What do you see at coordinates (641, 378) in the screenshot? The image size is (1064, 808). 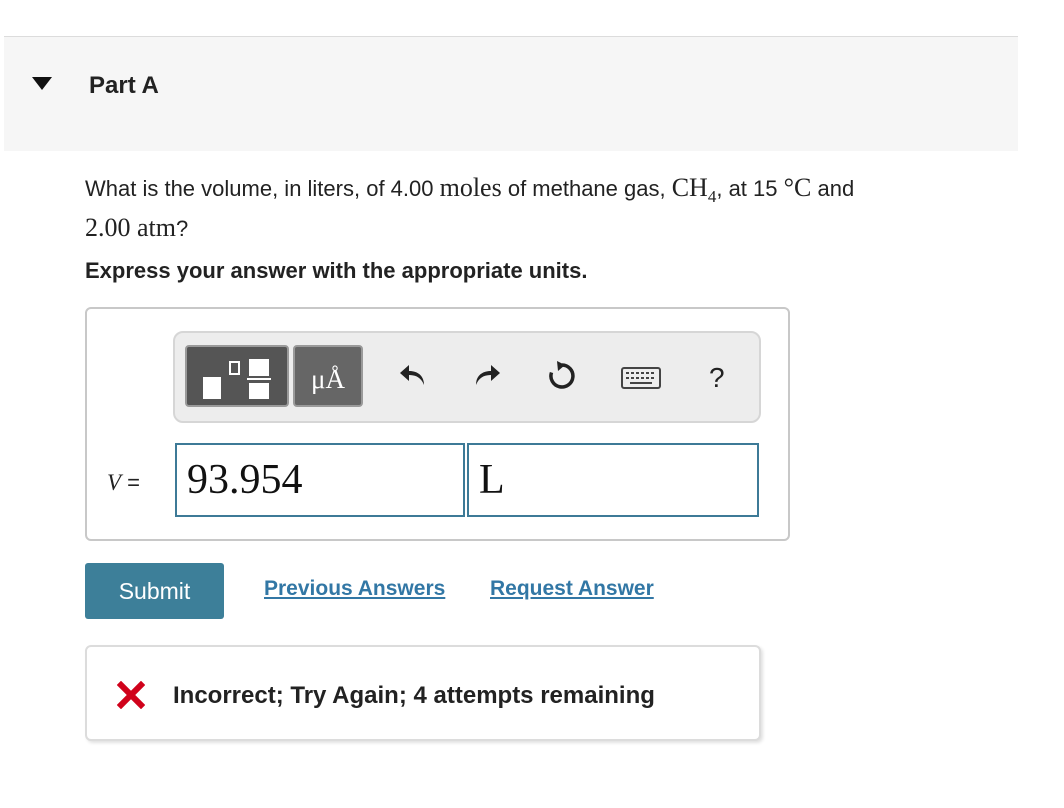 I see `keyboard-icon` at bounding box center [641, 378].